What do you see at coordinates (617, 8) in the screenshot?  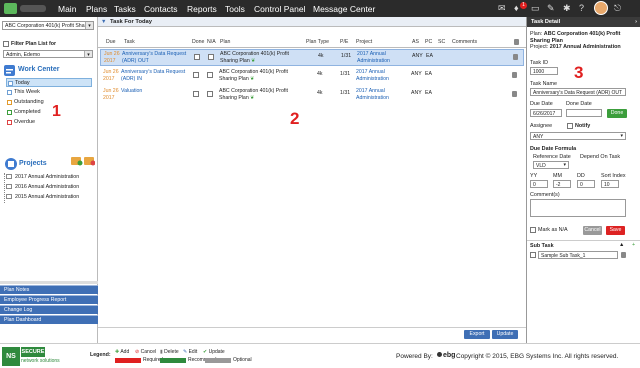 I see `logout-icon: ⎋` at bounding box center [617, 8].